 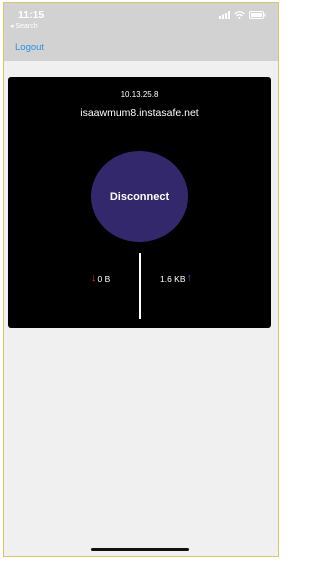 I want to click on upload-arrow-icon: ↑, so click(x=189, y=278).